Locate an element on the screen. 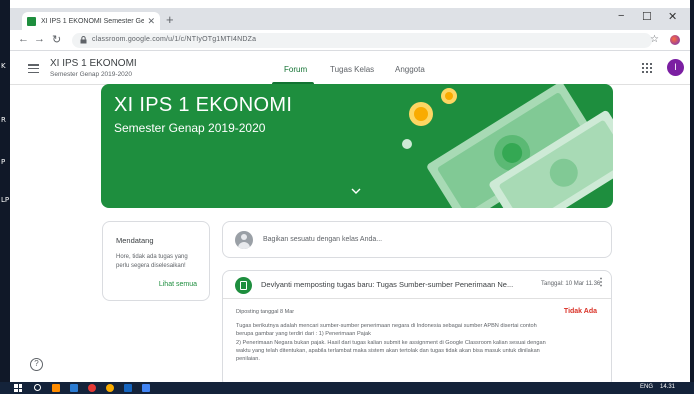 This screenshot has width=694, height=394. opera-icon is located at coordinates (92, 388).